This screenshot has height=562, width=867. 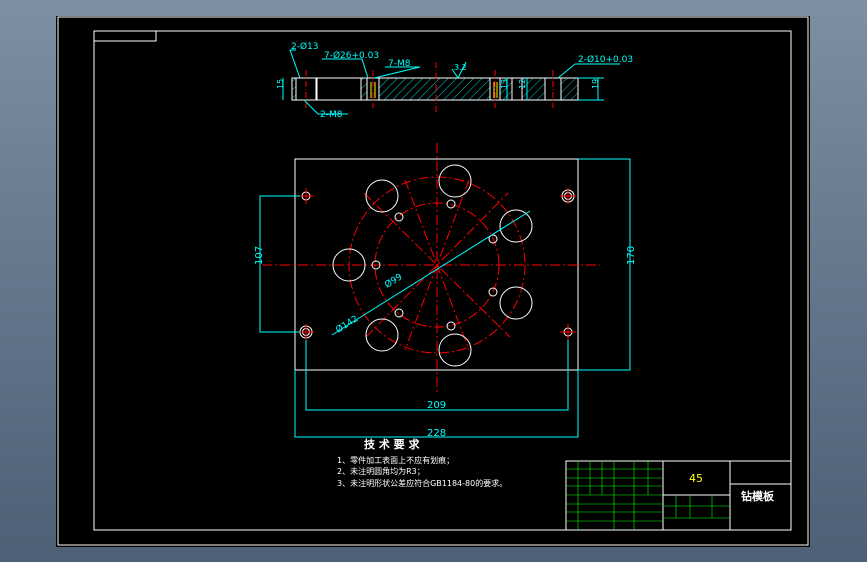 I want to click on dim-label-170: 170, so click(x=631, y=255).